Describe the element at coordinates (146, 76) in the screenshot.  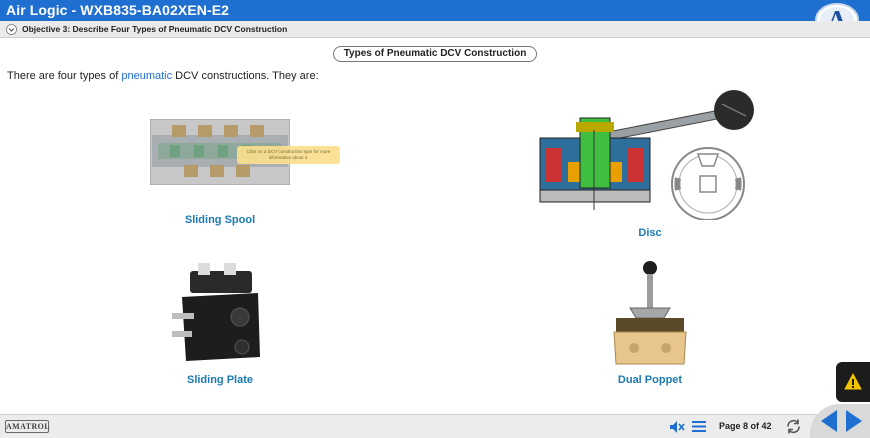
I see `glossary-link-pneumatic: pneumatic` at that location.